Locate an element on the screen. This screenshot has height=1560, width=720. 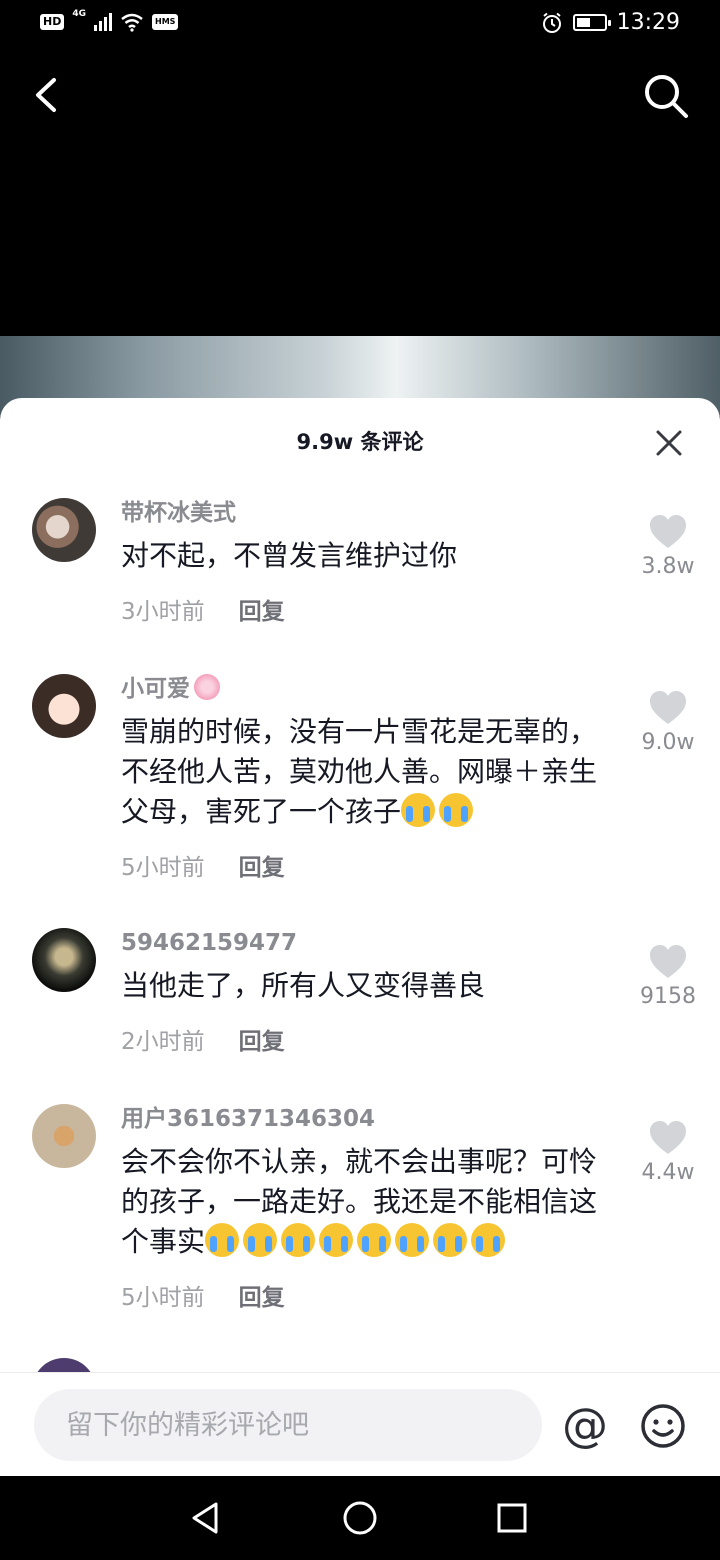
comment-text-content: 对不起，不曾发言维护过你 is located at coordinates (289, 555).